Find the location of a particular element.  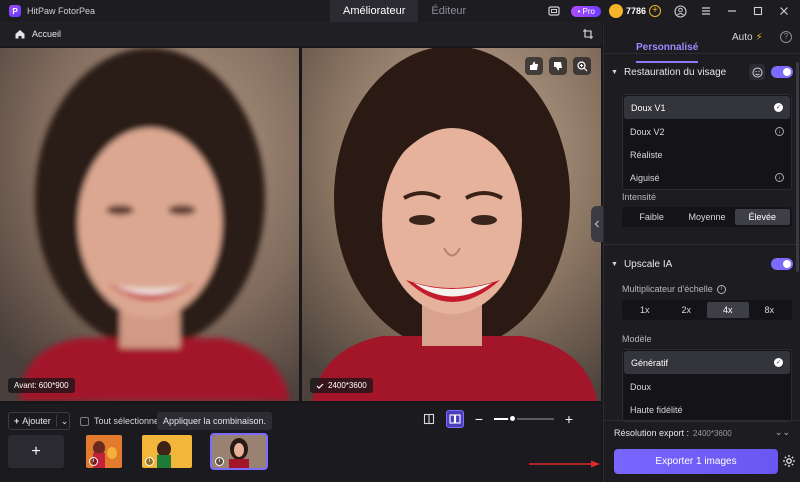

annotation-arrow is located at coordinates (564, 464).